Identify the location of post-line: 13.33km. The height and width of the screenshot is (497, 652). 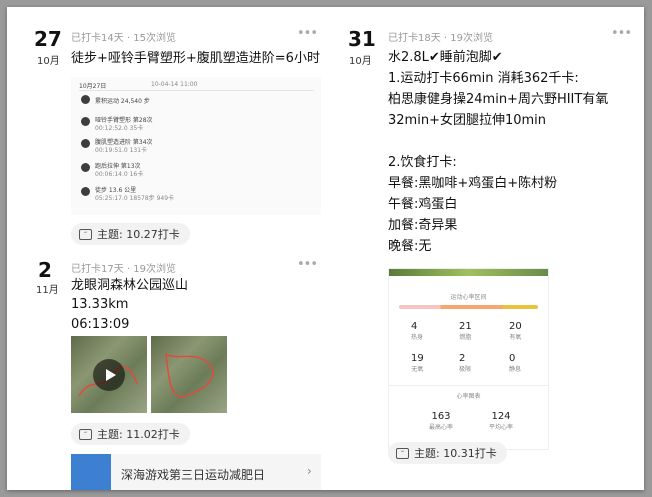
(100, 304).